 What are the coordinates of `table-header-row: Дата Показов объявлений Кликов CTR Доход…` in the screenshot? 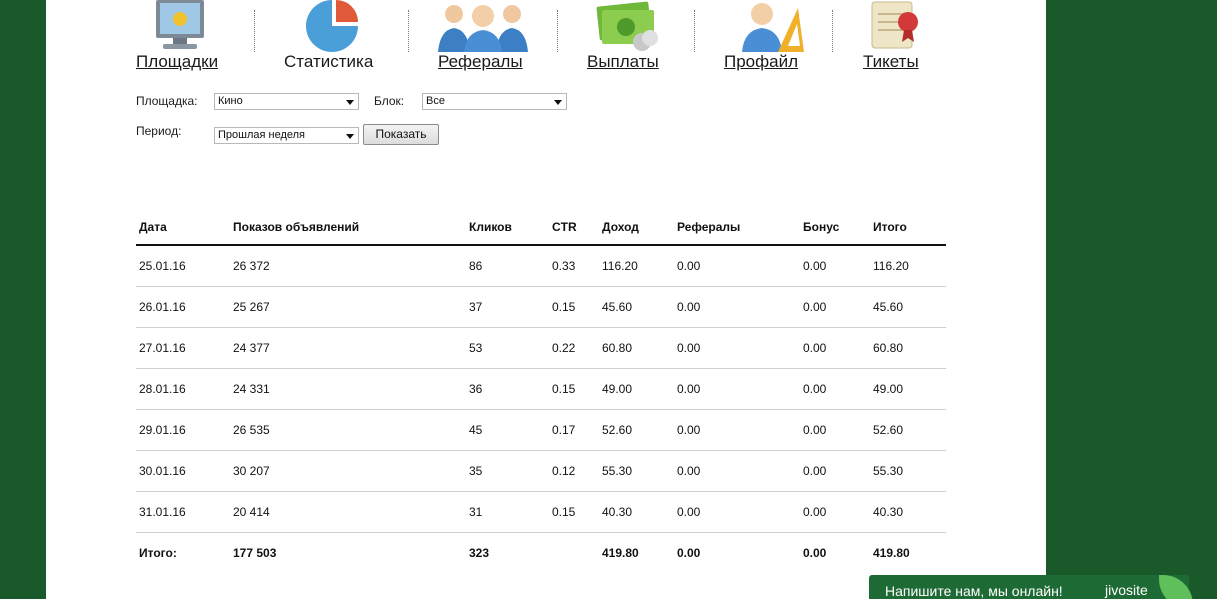 It's located at (541, 228).